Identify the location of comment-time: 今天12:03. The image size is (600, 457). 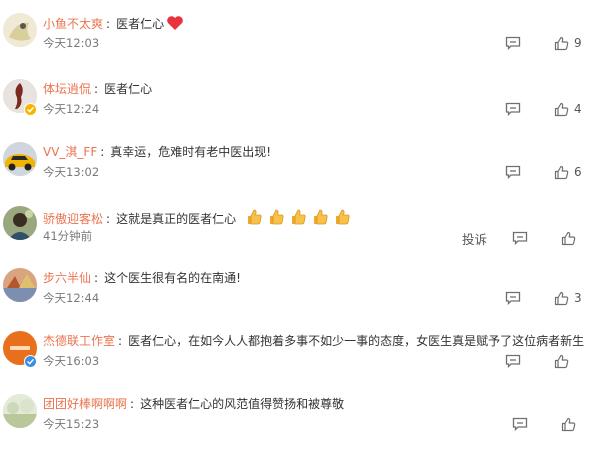
(71, 43).